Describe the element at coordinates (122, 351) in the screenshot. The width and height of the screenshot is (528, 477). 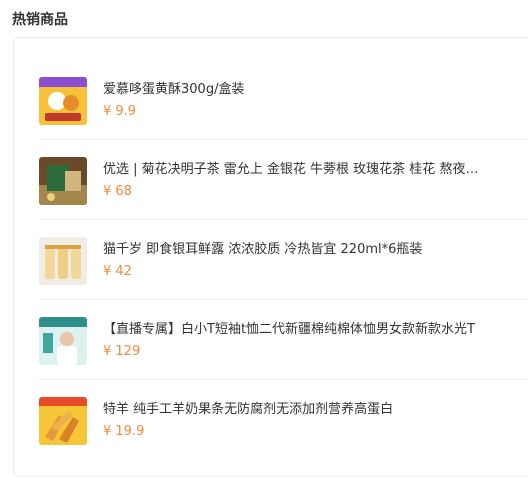
I see `product-price: ¥ 129` at that location.